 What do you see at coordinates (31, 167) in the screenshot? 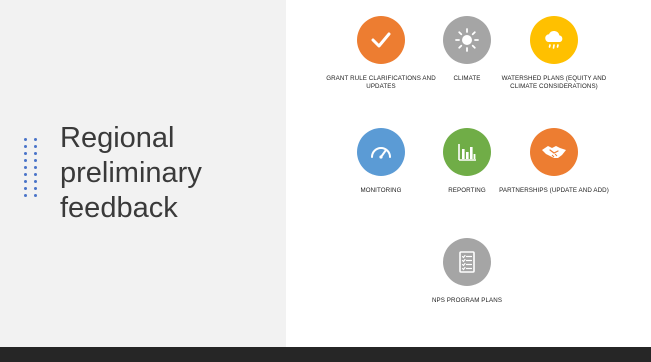
I see `decorative-dot-grid` at bounding box center [31, 167].